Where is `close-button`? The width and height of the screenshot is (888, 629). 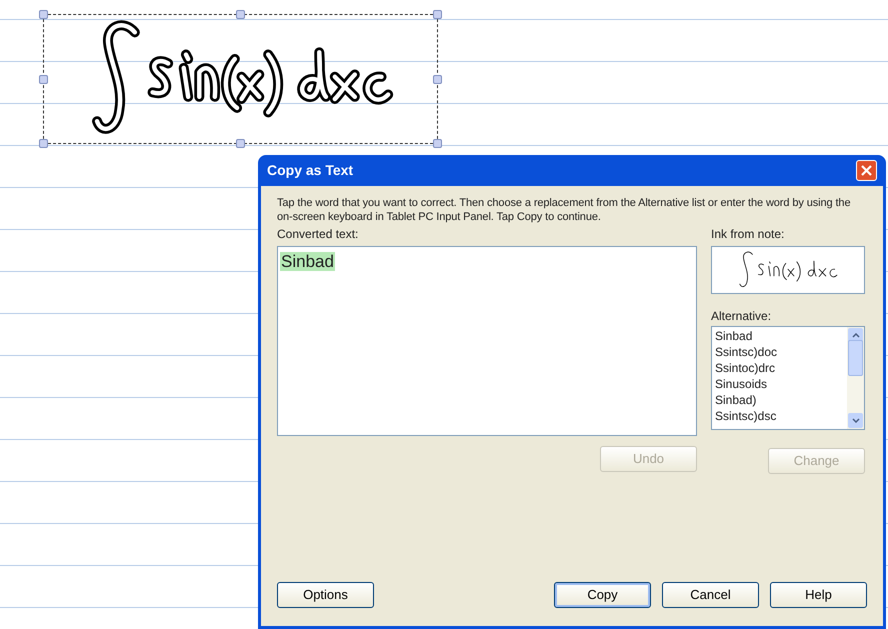 close-button is located at coordinates (866, 170).